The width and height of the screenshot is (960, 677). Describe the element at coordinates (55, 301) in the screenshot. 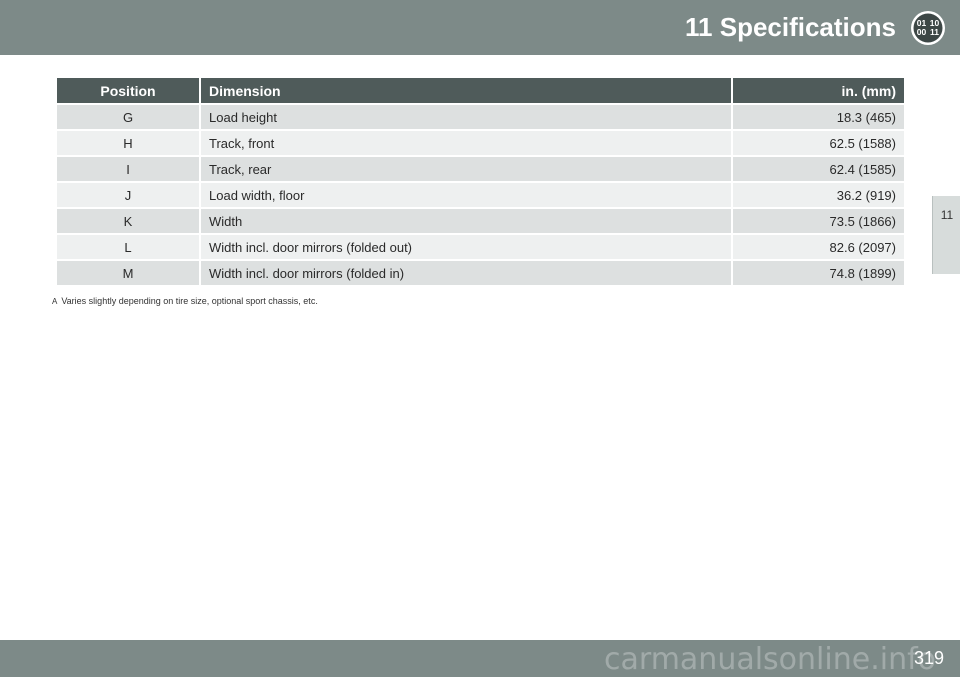

I see `footnote-marker: A` at that location.